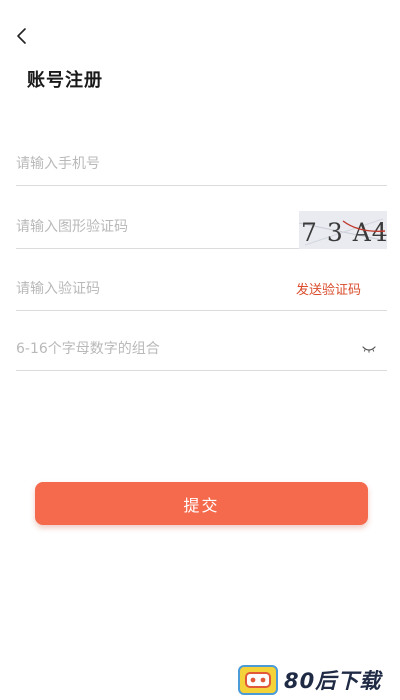 Image resolution: width=400 pixels, height=700 pixels. I want to click on watermark-text: 80后下载, so click(333, 681).